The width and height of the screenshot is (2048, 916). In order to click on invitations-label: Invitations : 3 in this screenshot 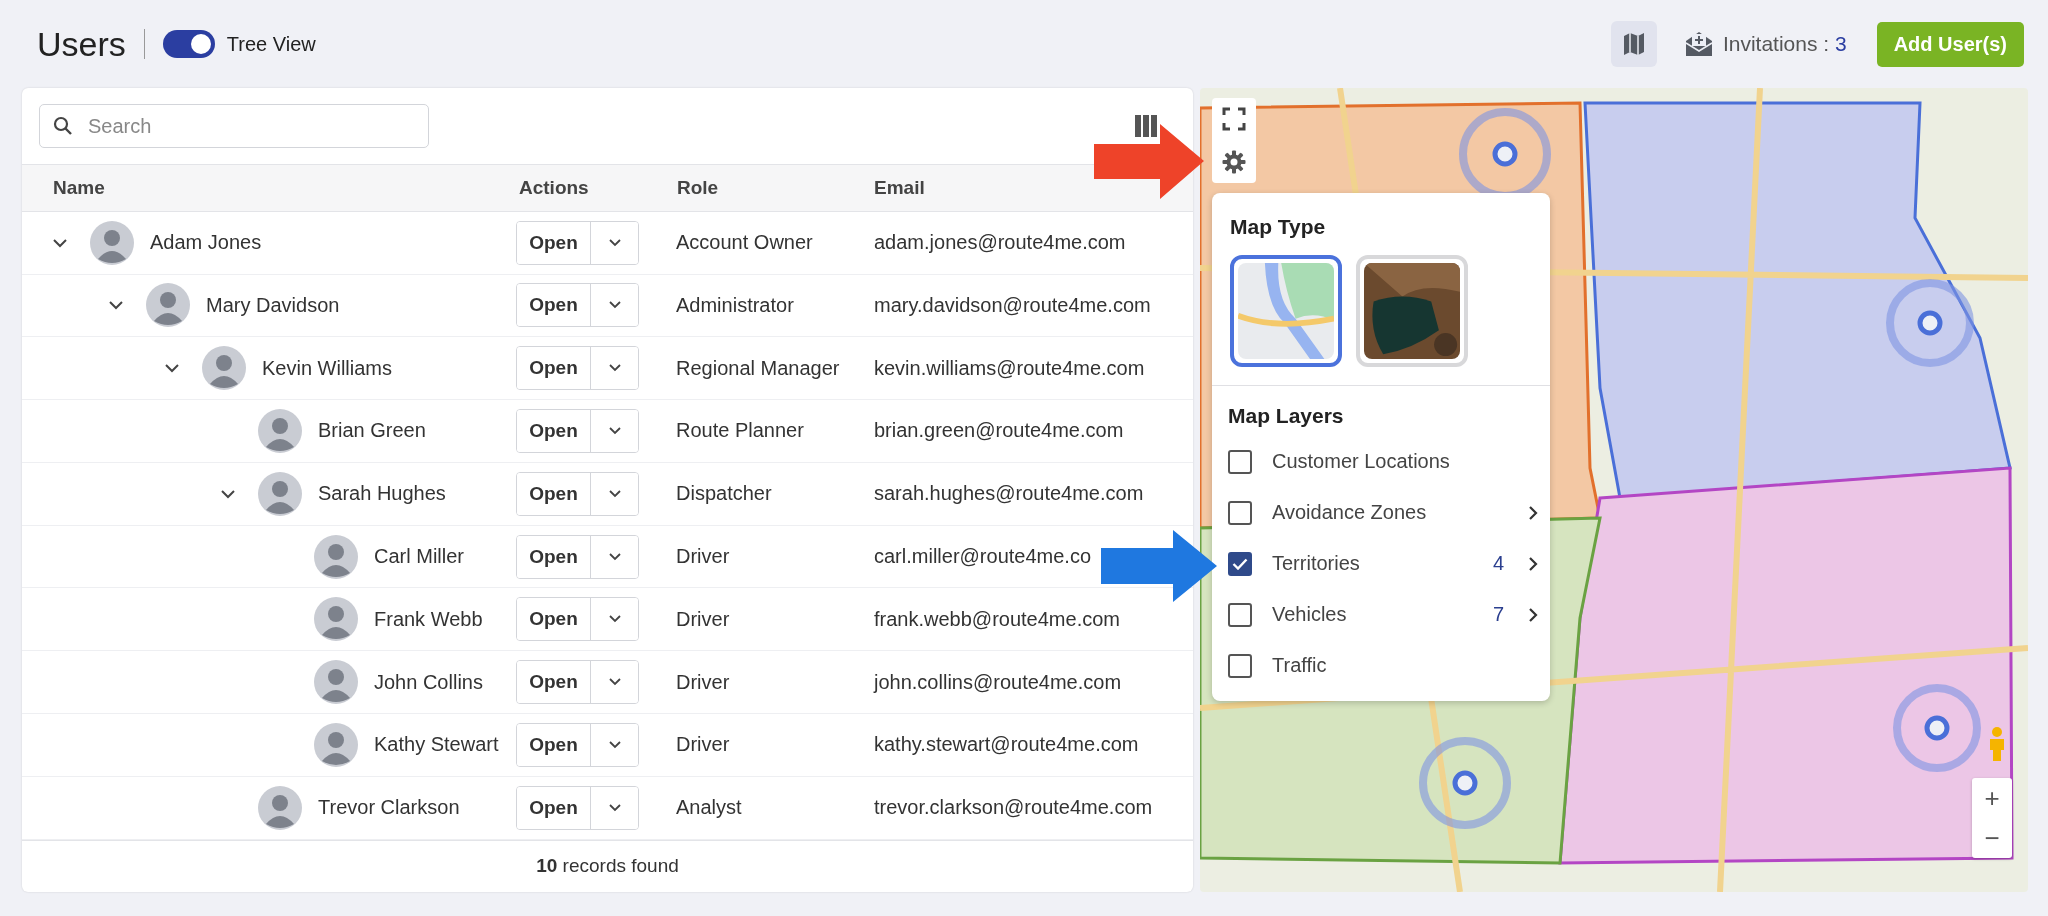, I will do `click(1784, 44)`.